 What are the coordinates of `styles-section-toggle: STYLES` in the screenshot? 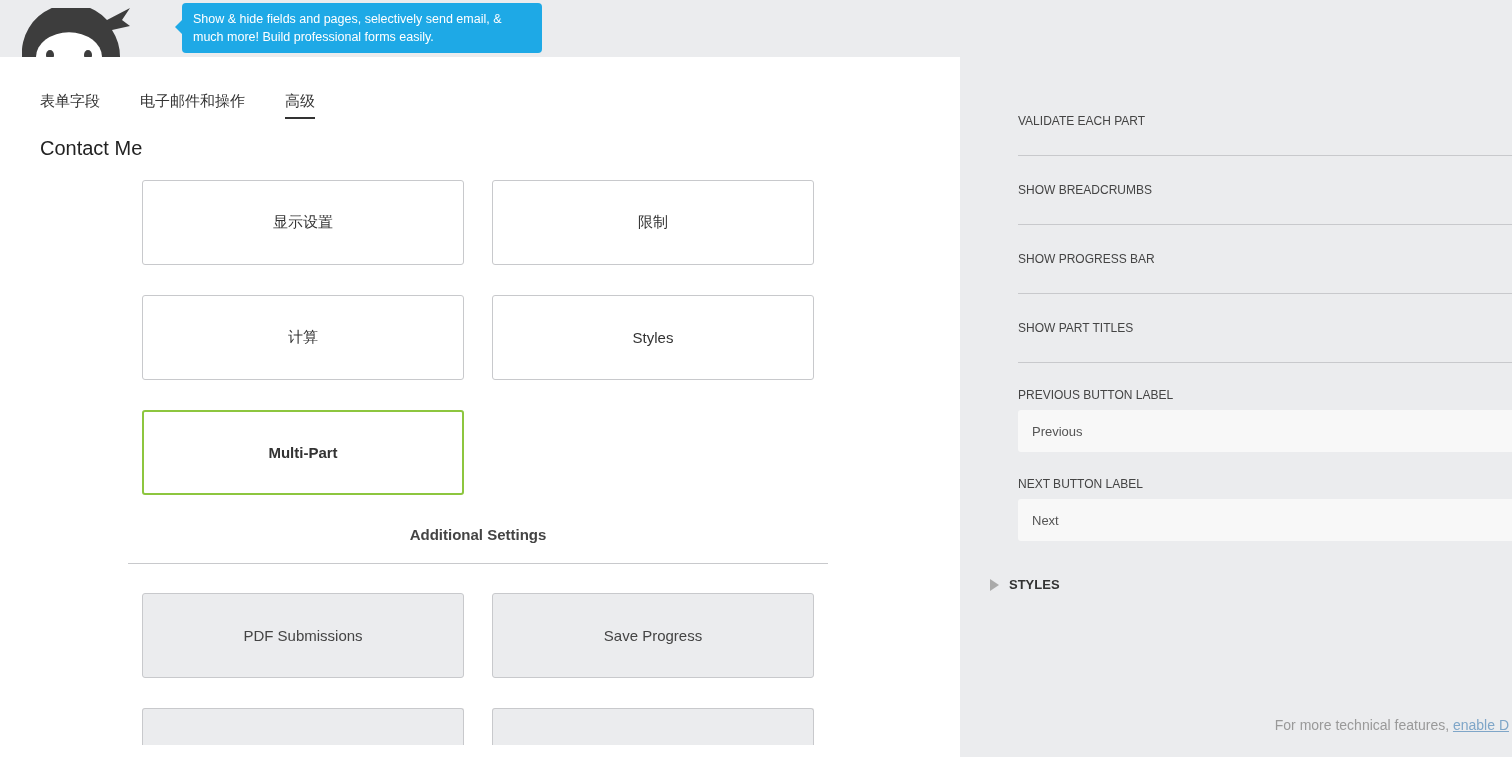 It's located at (1025, 584).